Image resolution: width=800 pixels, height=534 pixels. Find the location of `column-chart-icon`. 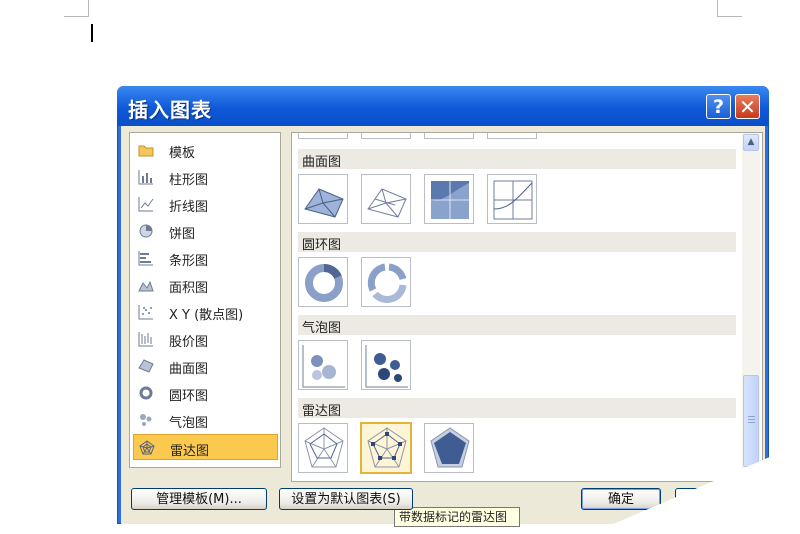

column-chart-icon is located at coordinates (146, 177).